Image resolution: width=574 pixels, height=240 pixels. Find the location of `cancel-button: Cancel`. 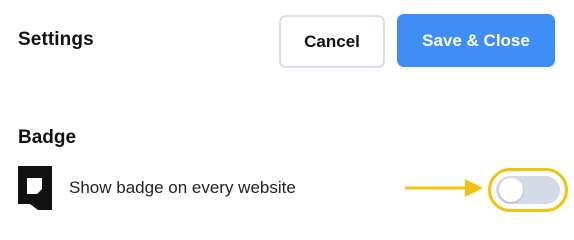

cancel-button: Cancel is located at coordinates (332, 41).